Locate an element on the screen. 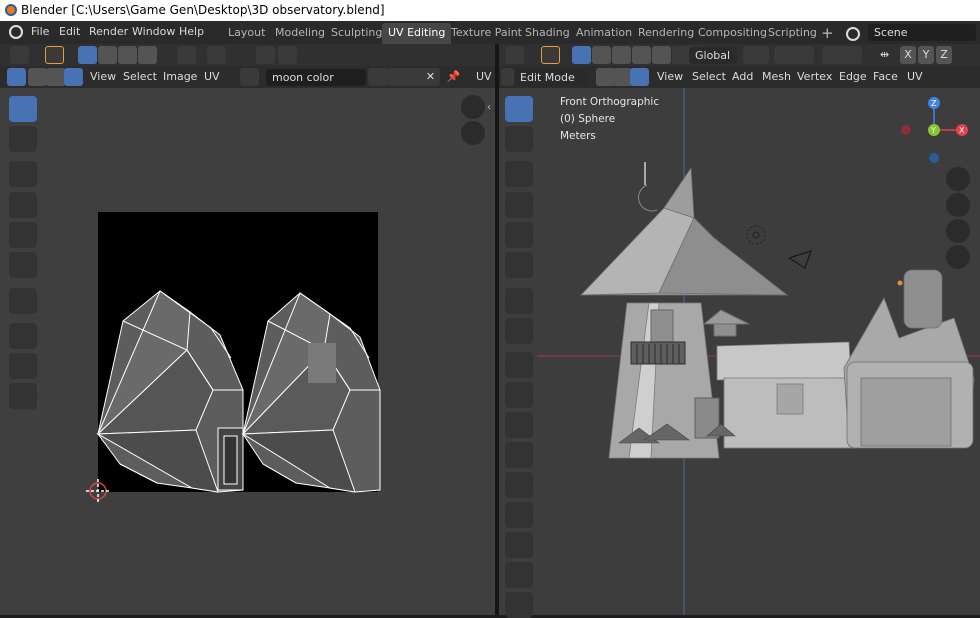  uv-grab-tool is located at coordinates (23, 336).